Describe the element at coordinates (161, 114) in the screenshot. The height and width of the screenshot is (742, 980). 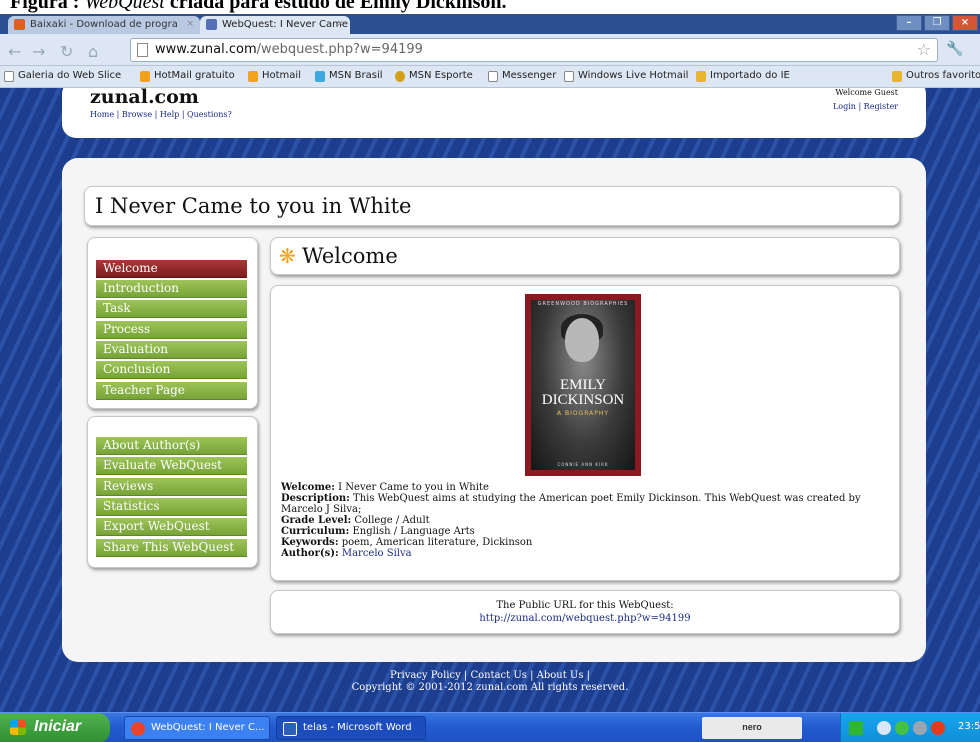
I see `top-nav-links: Home | Browse | Help | Questions?` at that location.